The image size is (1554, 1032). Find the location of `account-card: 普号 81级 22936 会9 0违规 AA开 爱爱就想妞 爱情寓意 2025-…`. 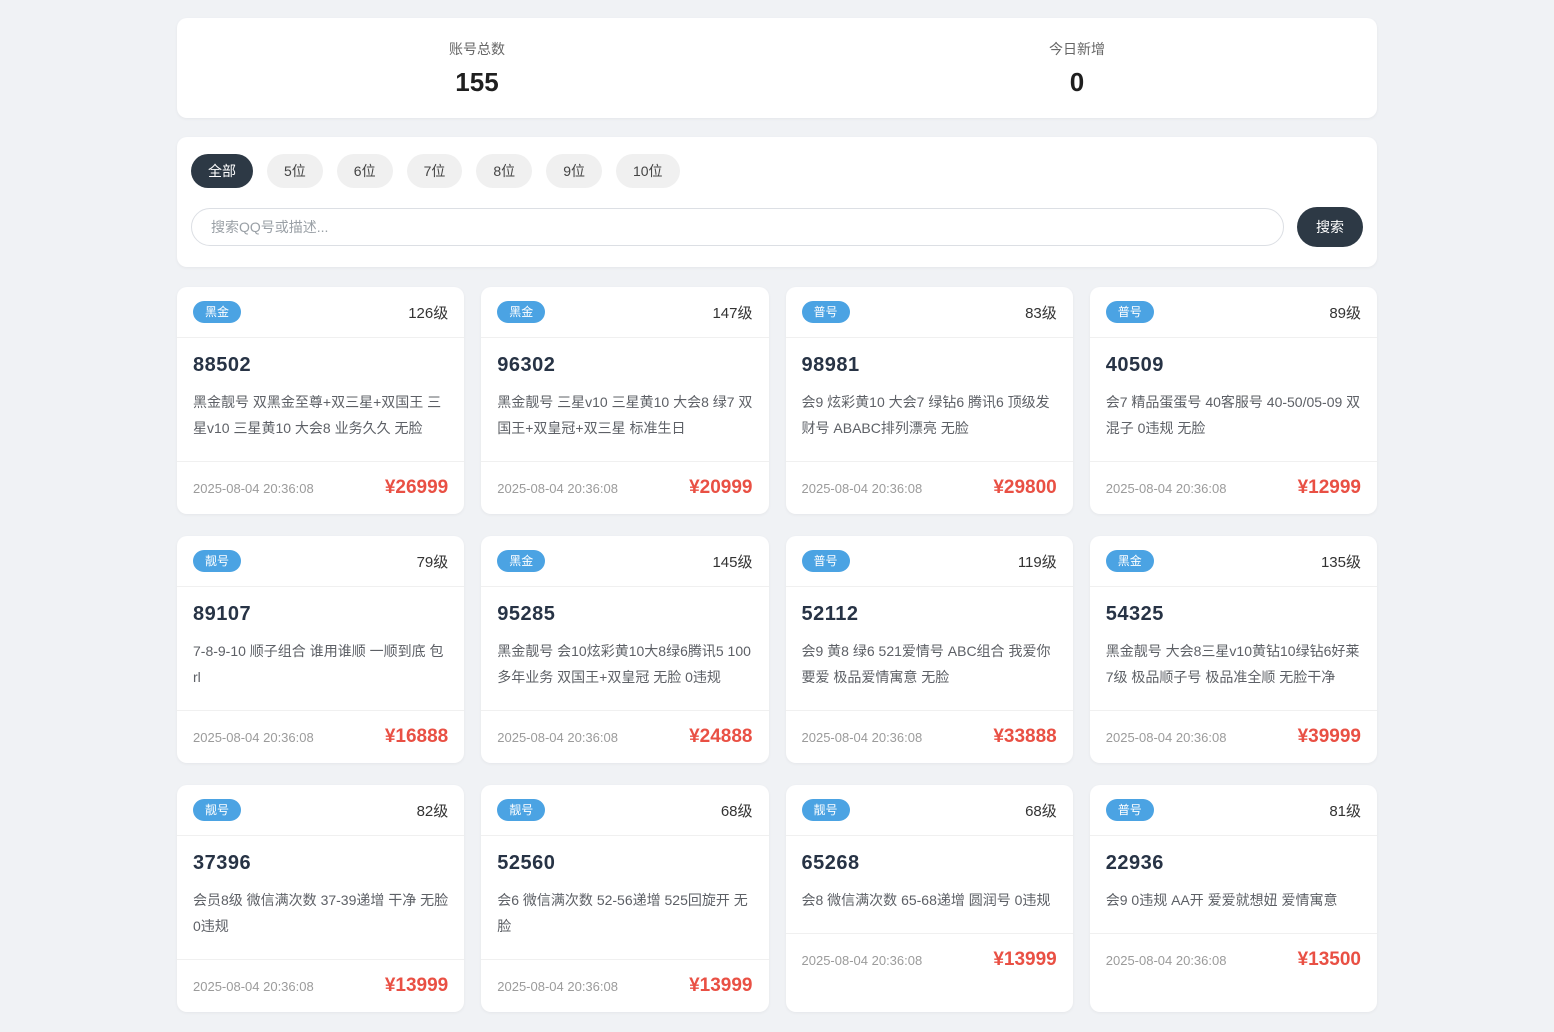

account-card: 普号 81级 22936 会9 0违规 AA开 爱爱就想妞 爱情寓意 2025-… is located at coordinates (1233, 898).